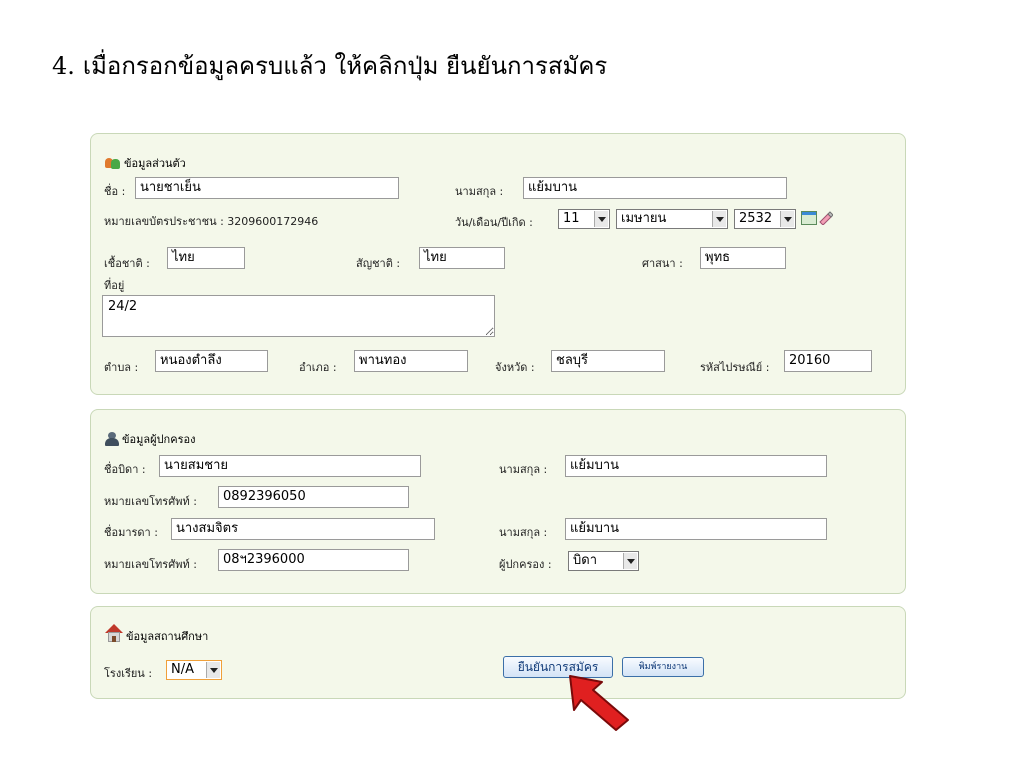 Image resolution: width=1024 pixels, height=768 pixels. I want to click on address-textarea: 24/2, so click(298, 316).